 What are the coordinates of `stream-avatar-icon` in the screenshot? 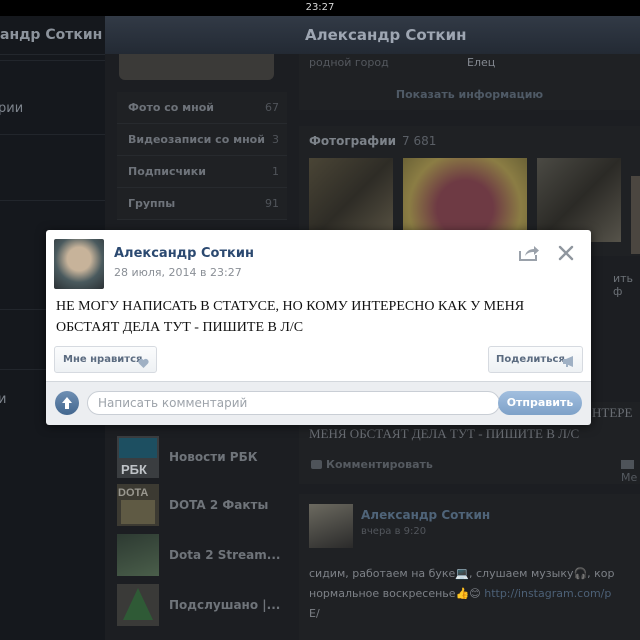 It's located at (138, 555).